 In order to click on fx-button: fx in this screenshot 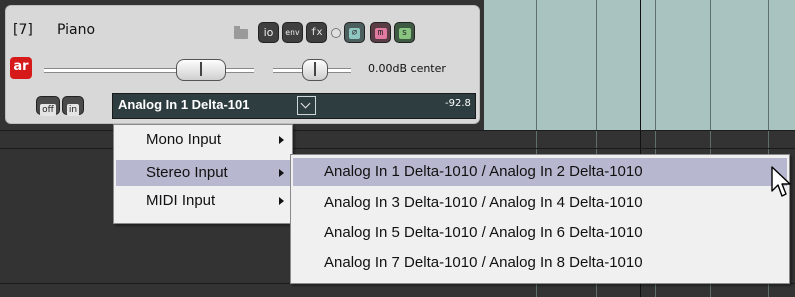, I will do `click(316, 32)`.